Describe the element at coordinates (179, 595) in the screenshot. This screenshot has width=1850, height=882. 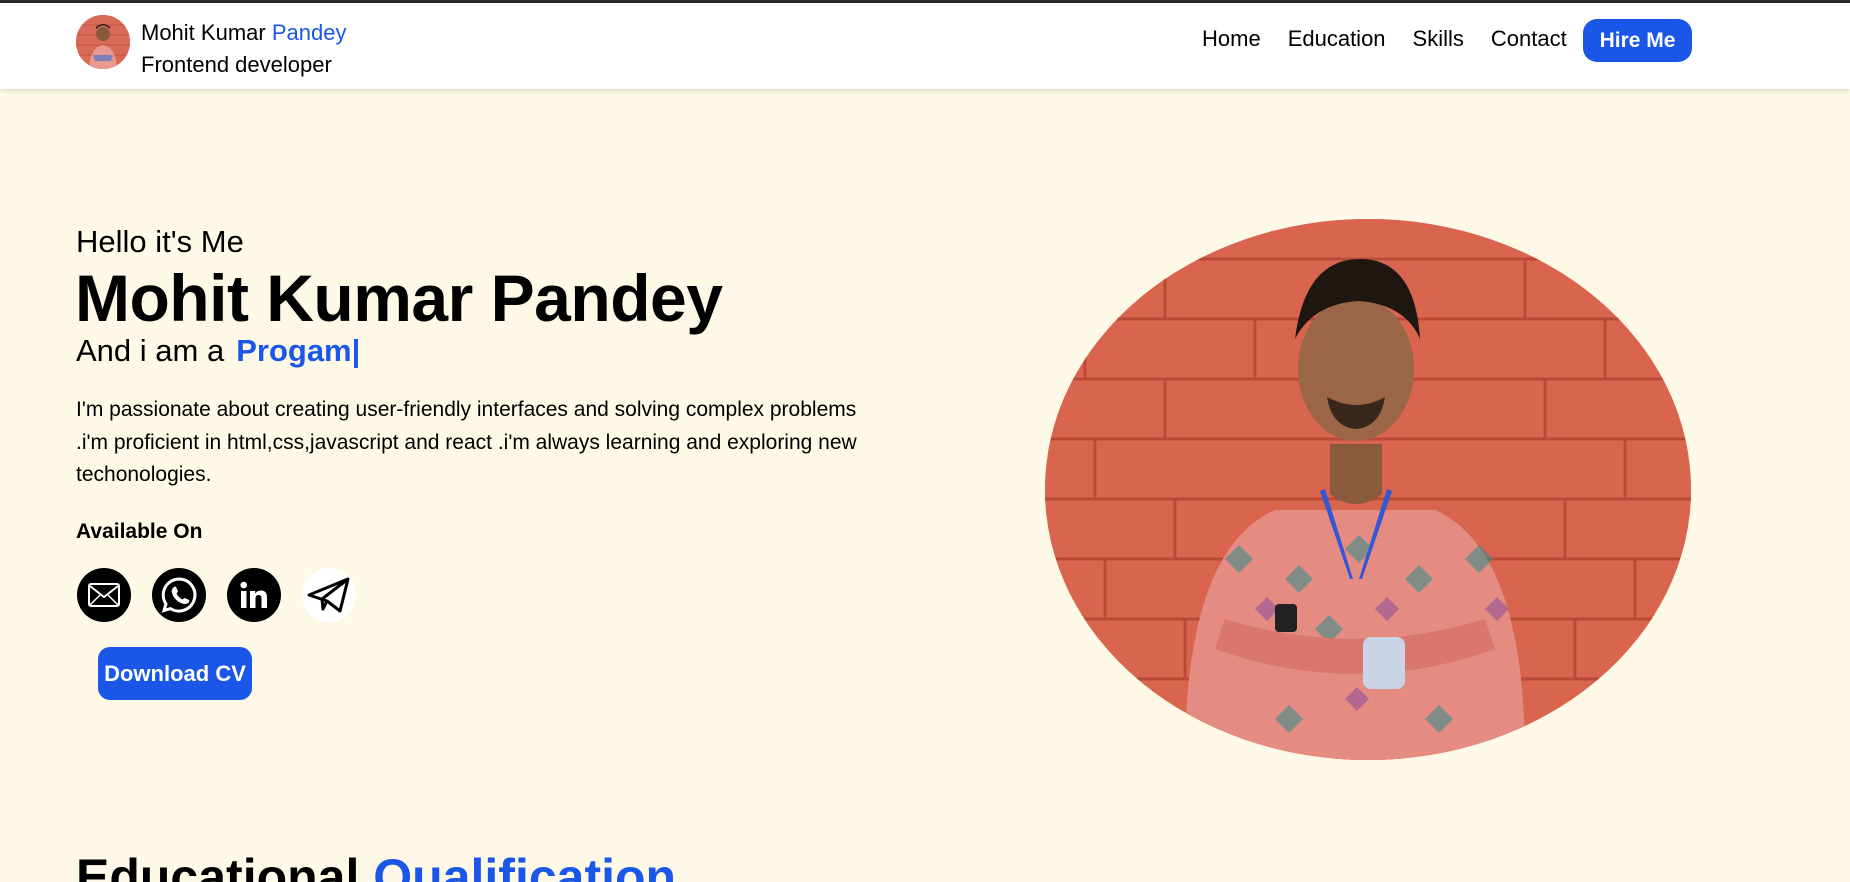
I see `whatsapp-icon` at that location.